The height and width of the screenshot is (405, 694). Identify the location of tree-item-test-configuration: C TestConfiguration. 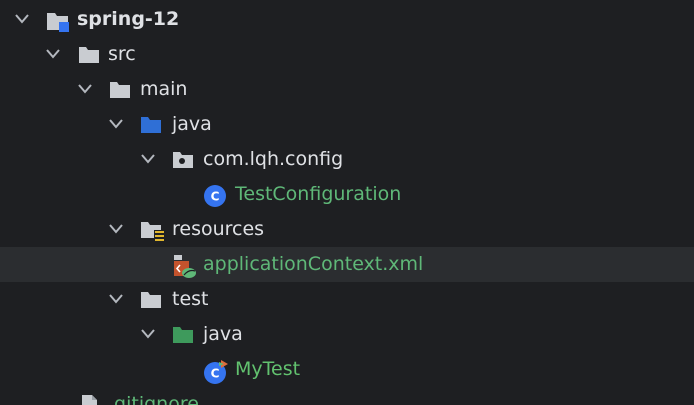
(347, 194).